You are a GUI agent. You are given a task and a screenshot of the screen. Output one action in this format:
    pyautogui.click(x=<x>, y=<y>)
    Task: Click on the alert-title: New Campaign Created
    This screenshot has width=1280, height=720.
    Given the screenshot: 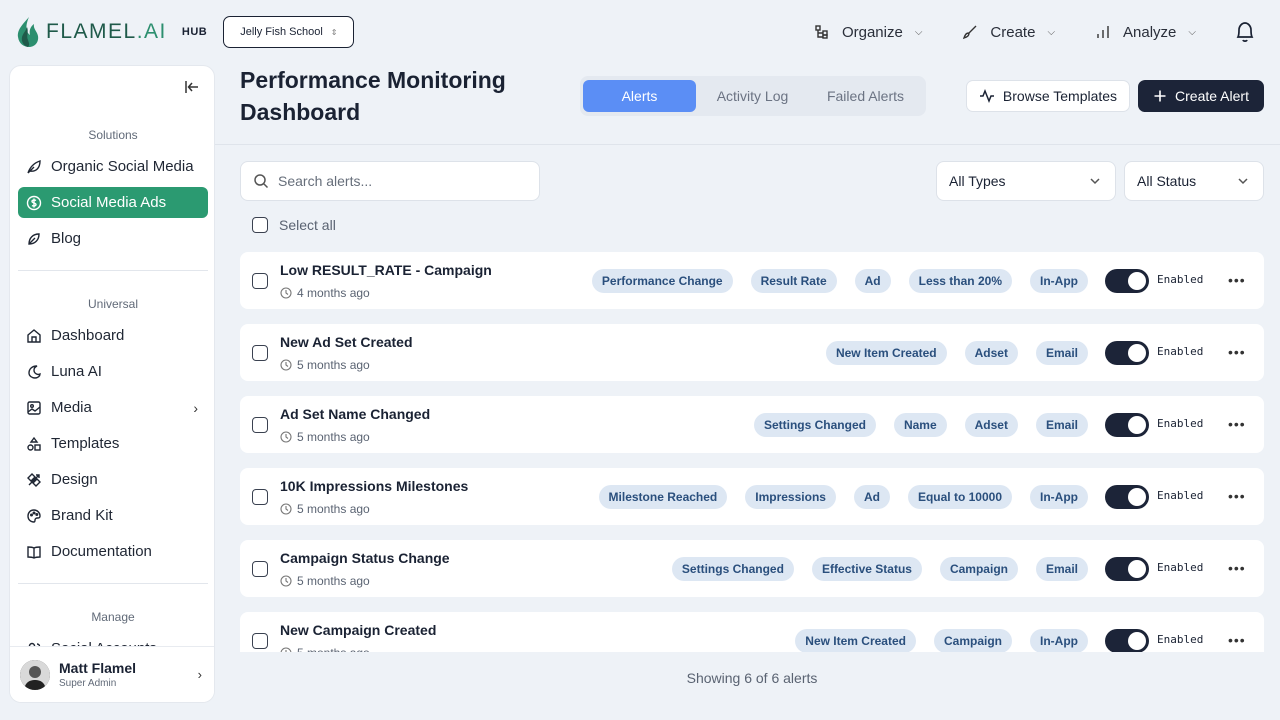 What is the action you would take?
    pyautogui.click(x=358, y=630)
    